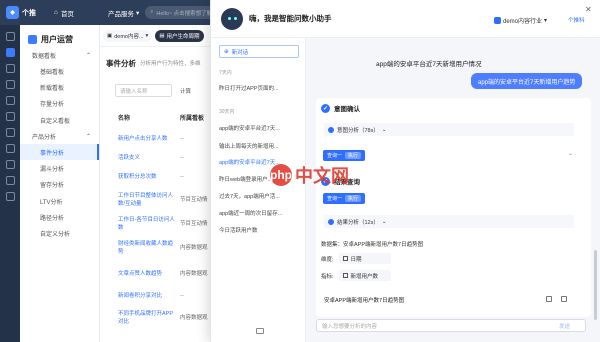 Image resolution: width=600 pixels, height=342 pixels. Describe the element at coordinates (10, 116) in the screenshot. I see `tag-icon` at that location.